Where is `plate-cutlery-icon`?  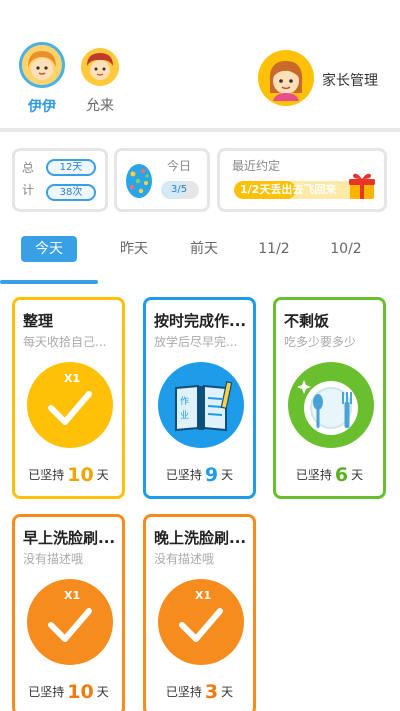 plate-cutlery-icon is located at coordinates (331, 405).